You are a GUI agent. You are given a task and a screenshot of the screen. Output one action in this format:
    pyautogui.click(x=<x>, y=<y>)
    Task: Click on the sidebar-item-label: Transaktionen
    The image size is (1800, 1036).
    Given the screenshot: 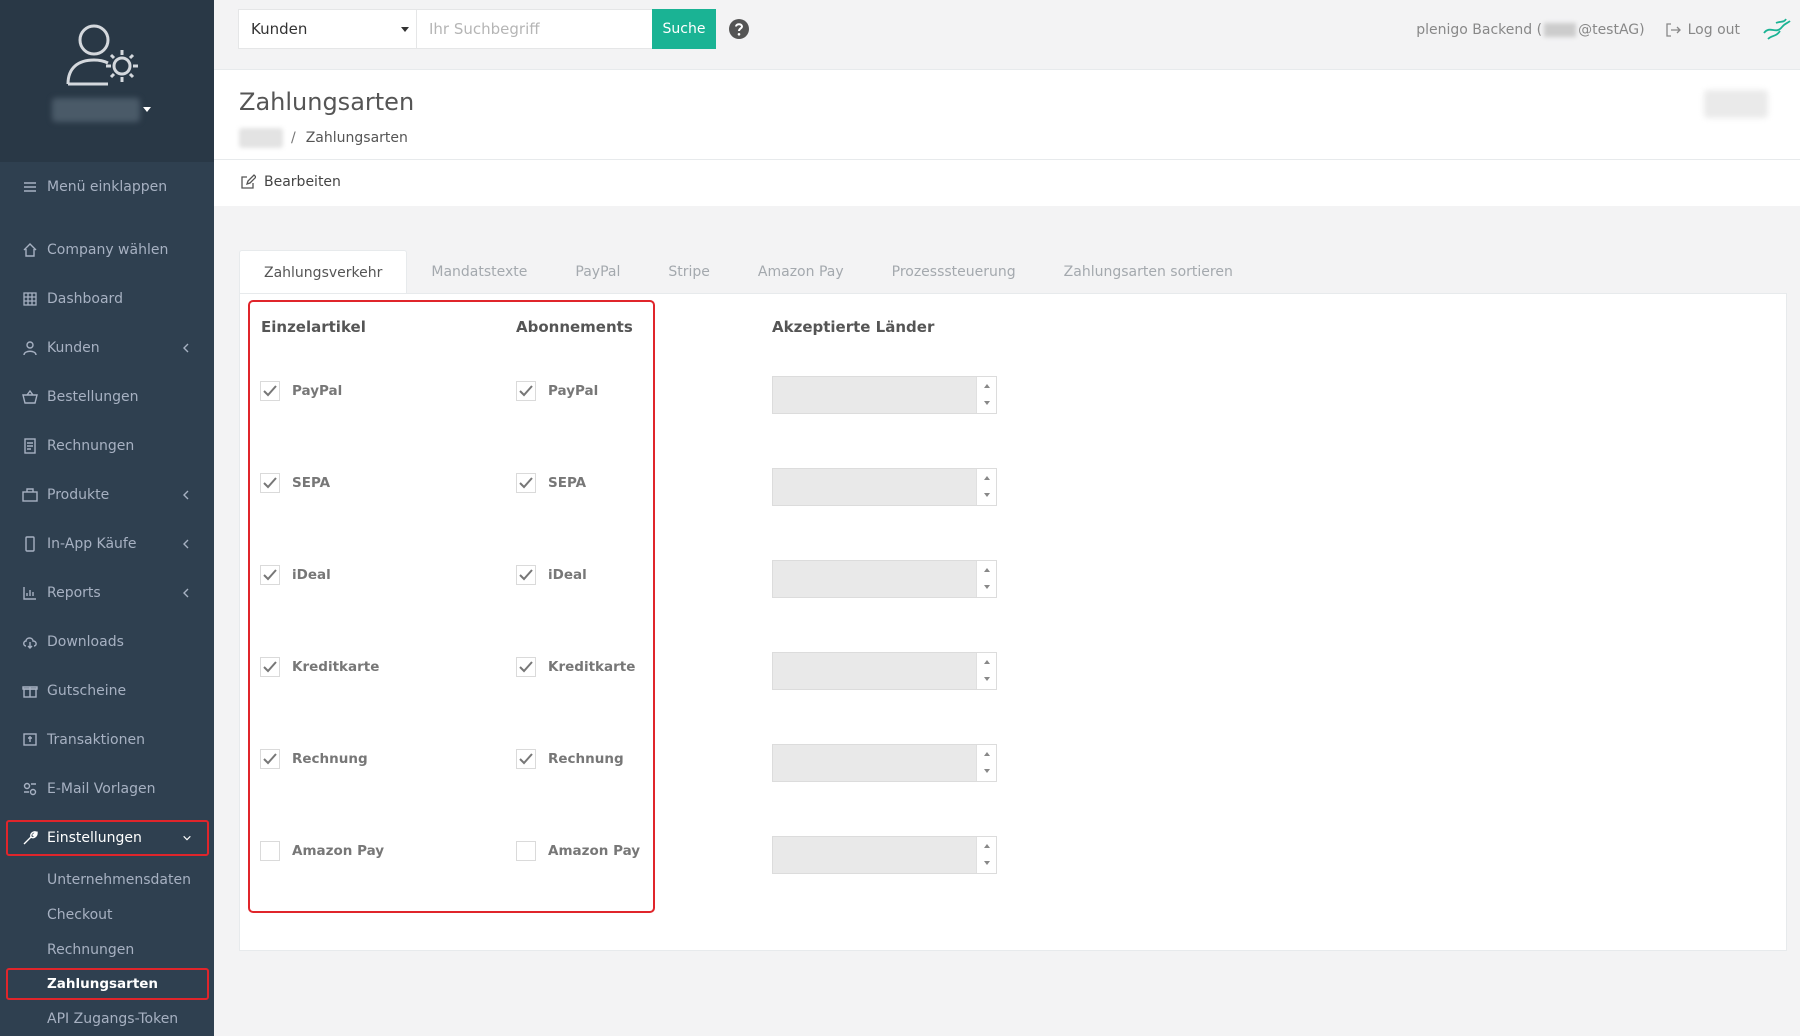 What is the action you would take?
    pyautogui.click(x=96, y=740)
    